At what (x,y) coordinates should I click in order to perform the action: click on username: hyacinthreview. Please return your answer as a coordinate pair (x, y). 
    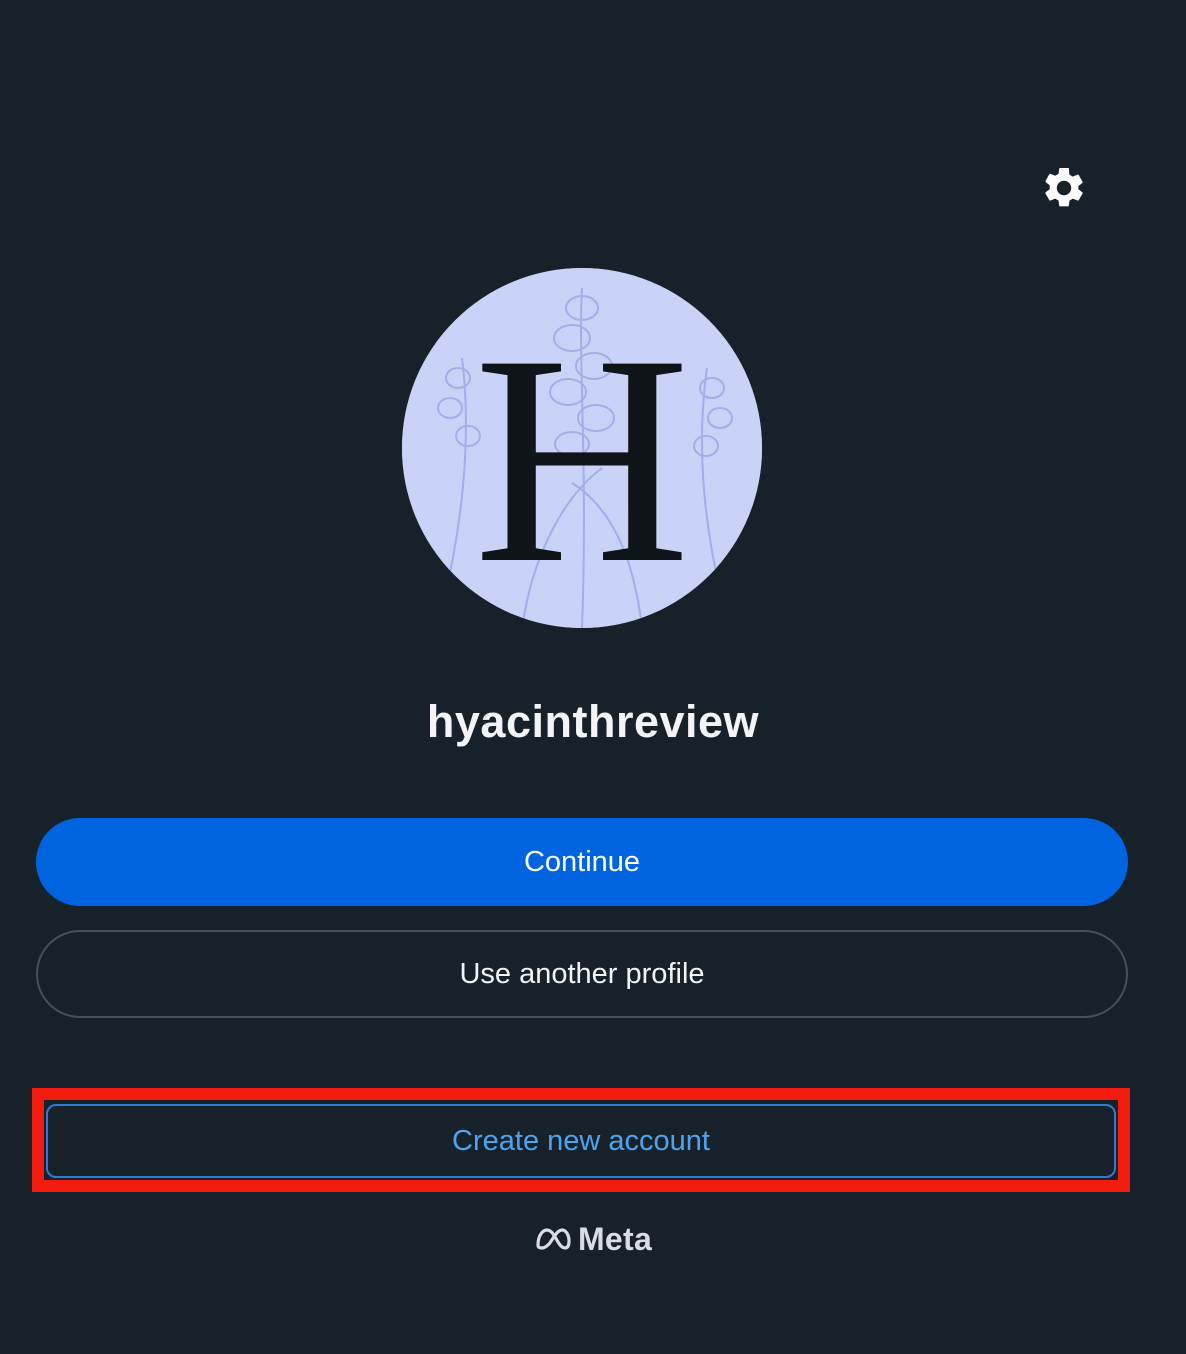
    Looking at the image, I should click on (593, 721).